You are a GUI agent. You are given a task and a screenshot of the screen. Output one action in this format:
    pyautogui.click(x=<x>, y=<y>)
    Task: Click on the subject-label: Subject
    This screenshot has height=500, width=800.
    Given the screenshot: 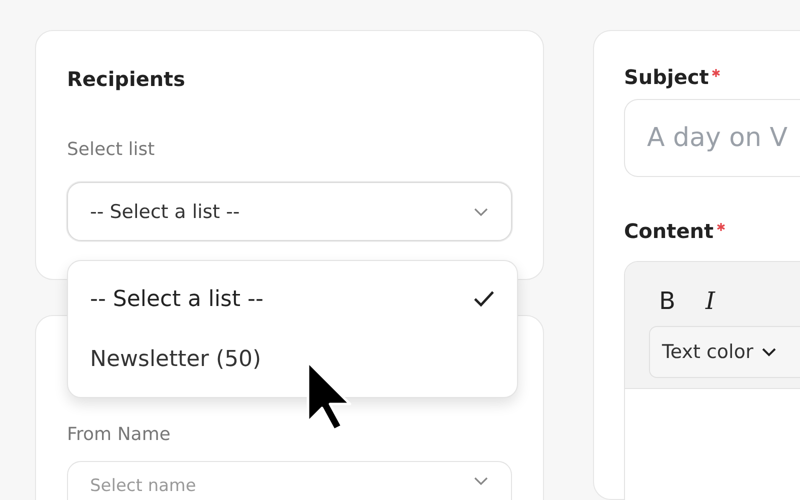 What is the action you would take?
    pyautogui.click(x=666, y=77)
    